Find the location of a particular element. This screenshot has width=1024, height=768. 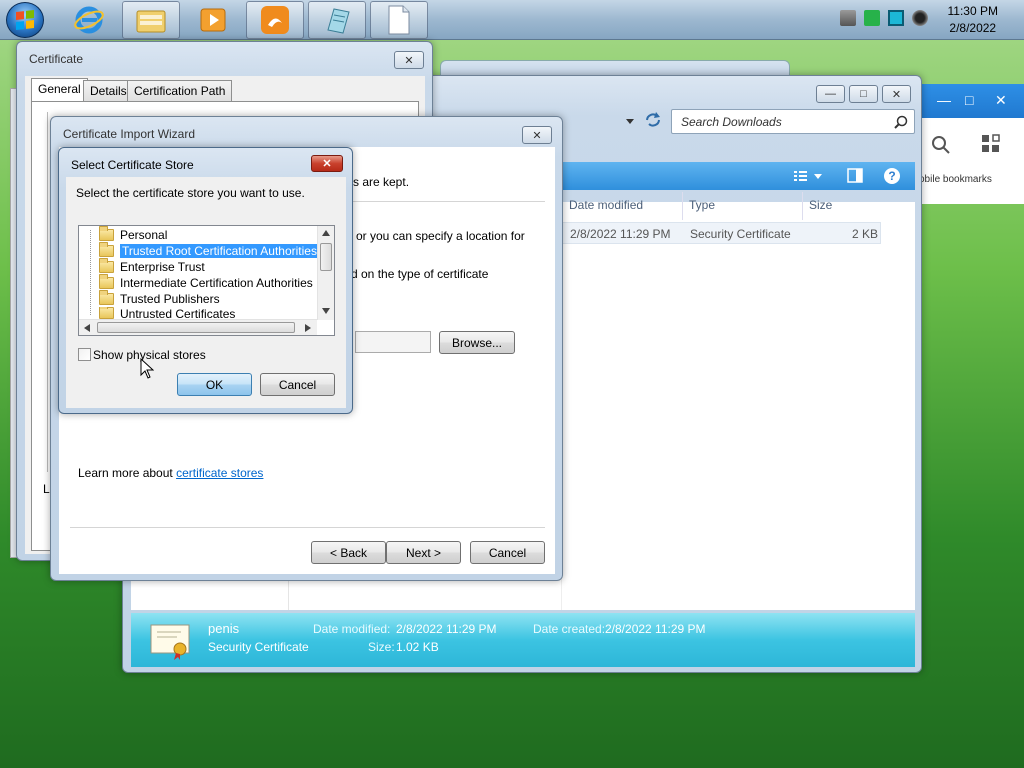

explorer-minimize-button: — is located at coordinates (830, 94).